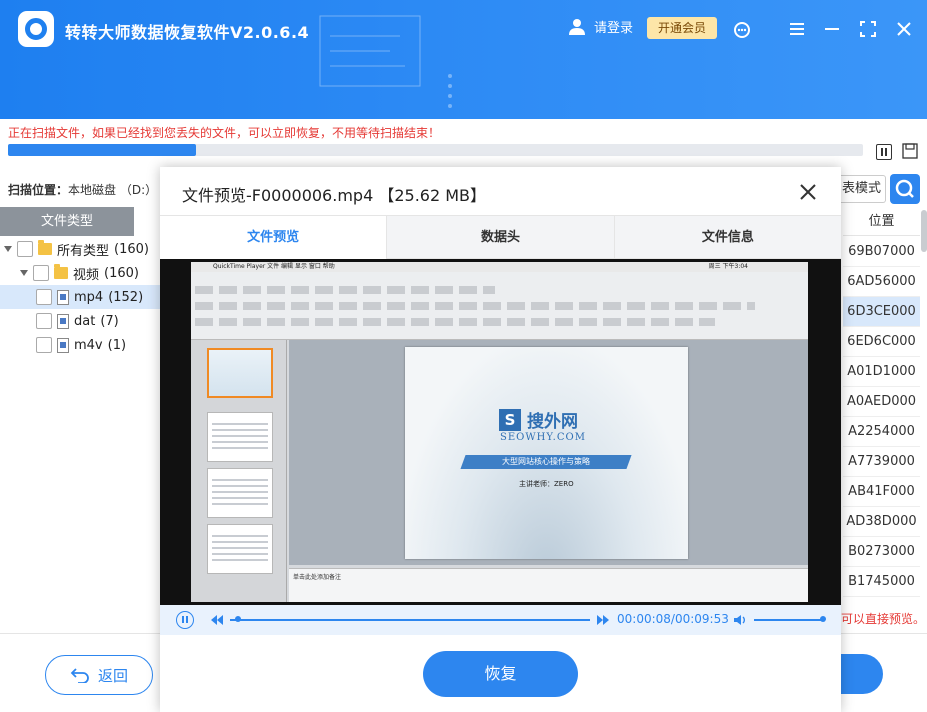 The width and height of the screenshot is (927, 712). Describe the element at coordinates (499, 306) in the screenshot. I see `video-ribbon` at that location.